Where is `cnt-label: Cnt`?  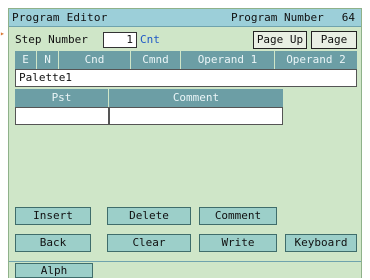
cnt-label: Cnt is located at coordinates (150, 39).